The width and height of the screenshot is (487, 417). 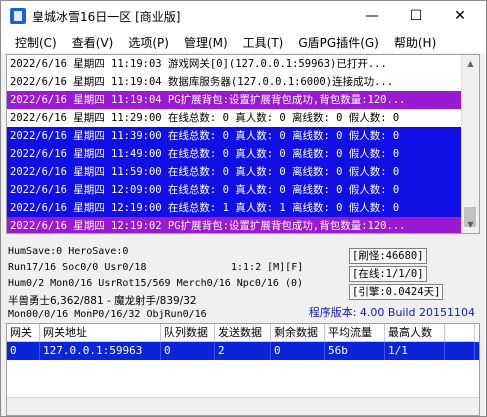 I want to click on col-gateway: 网关, so click(x=23, y=333).